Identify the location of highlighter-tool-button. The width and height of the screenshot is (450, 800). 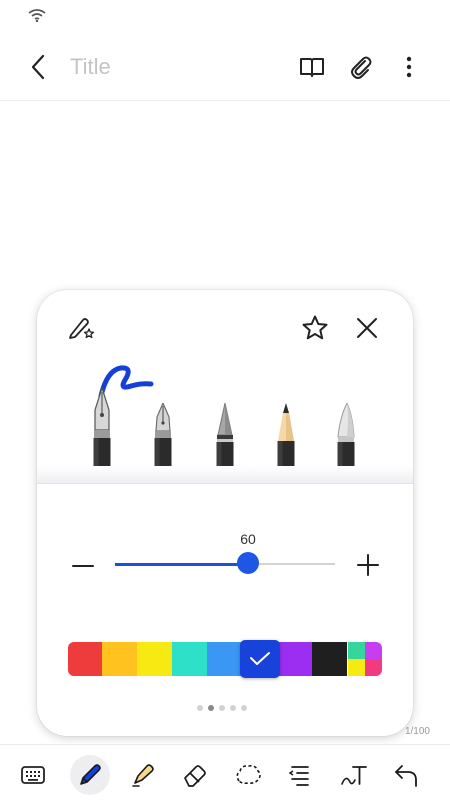
(143, 775).